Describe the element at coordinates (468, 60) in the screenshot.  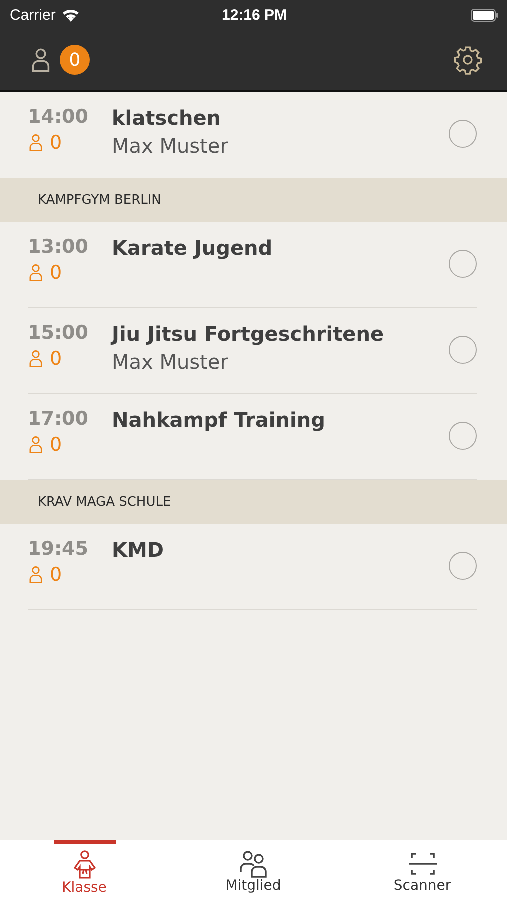
I see `settings-icon` at that location.